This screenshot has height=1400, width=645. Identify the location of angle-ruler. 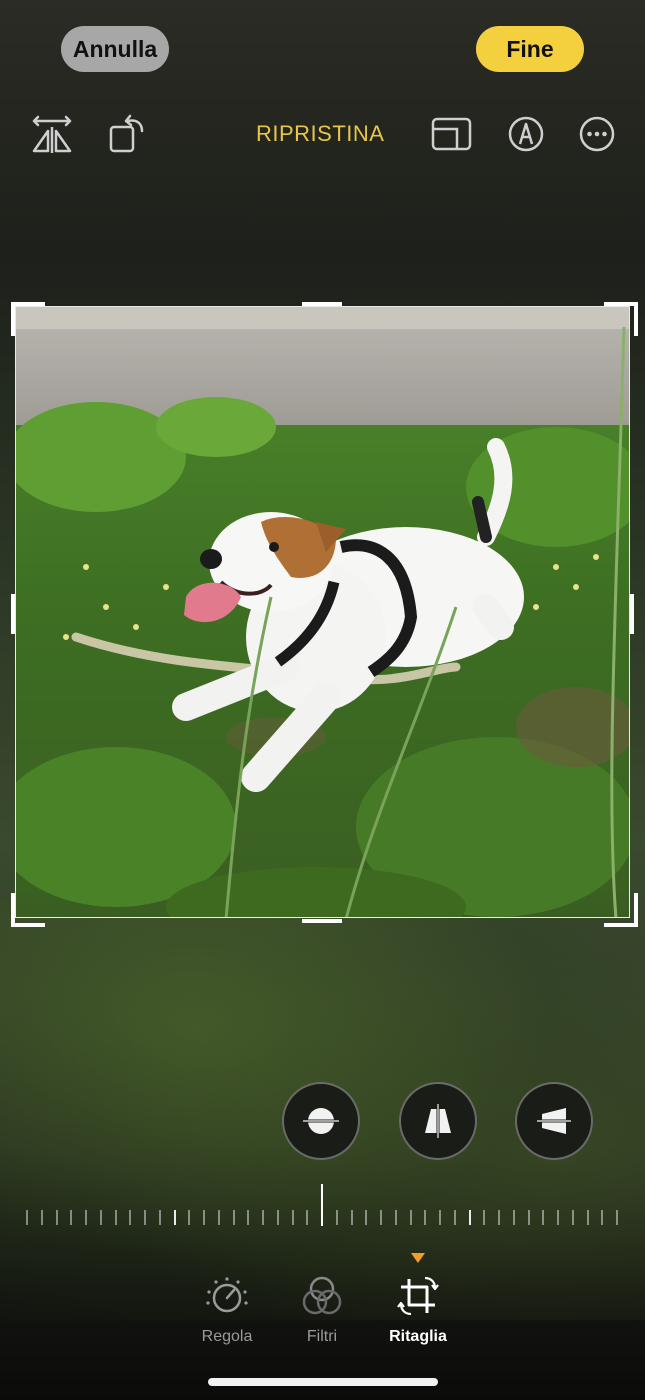
(324, 1205).